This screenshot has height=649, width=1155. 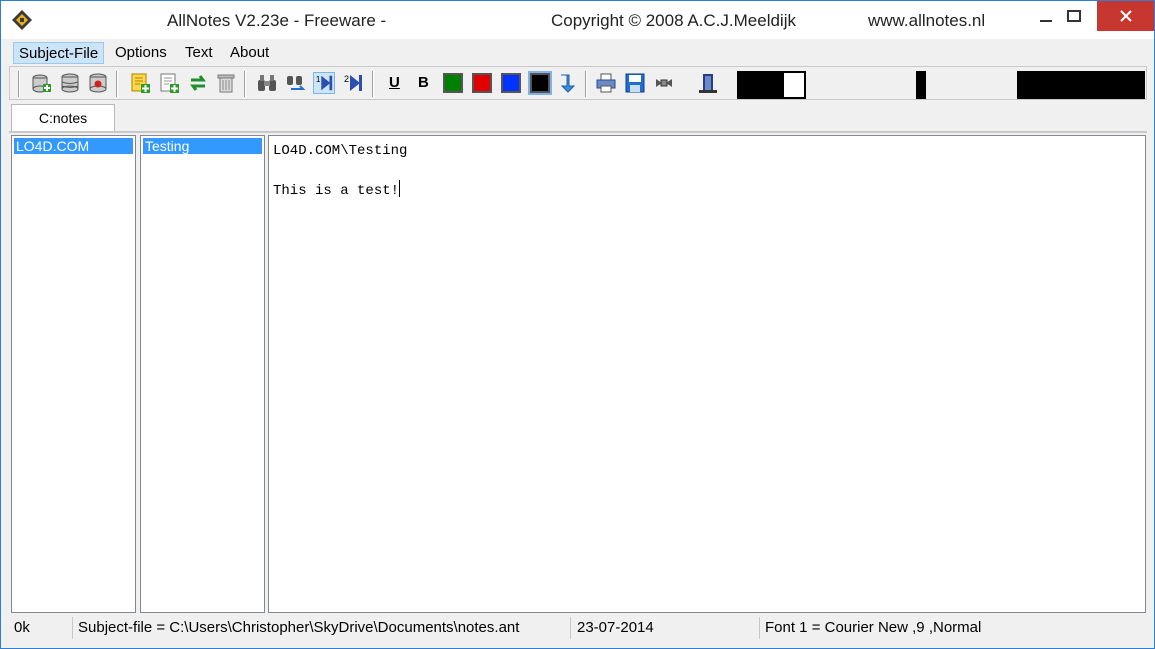 I want to click on note-insert-icon, so click(x=169, y=83).